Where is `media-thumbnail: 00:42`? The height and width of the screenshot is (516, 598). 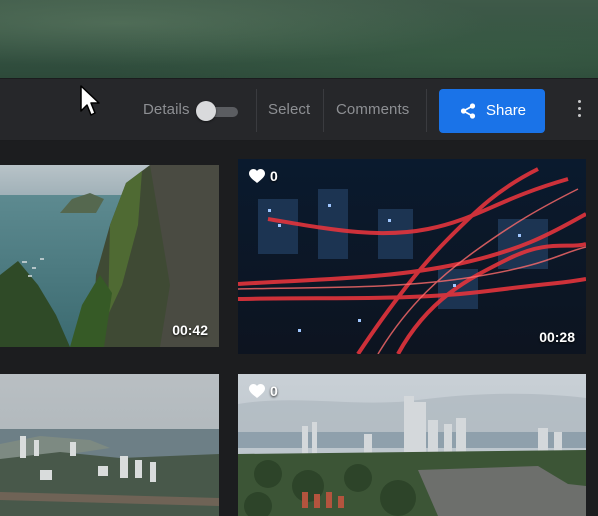 media-thumbnail: 00:42 is located at coordinates (109, 256).